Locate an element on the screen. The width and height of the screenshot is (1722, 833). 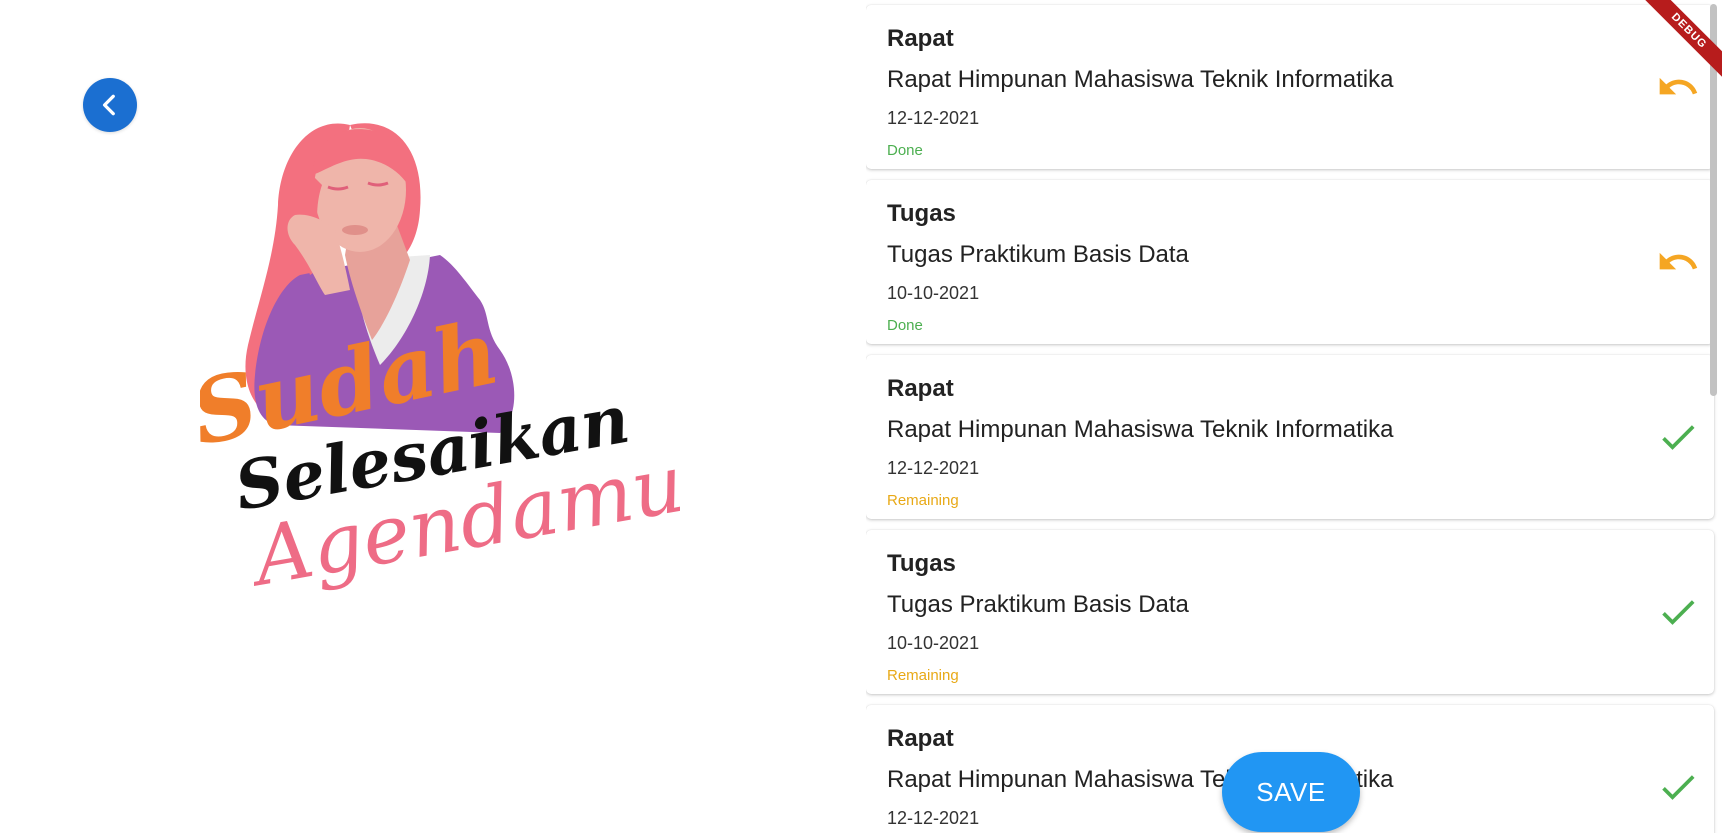
back-button is located at coordinates (110, 105).